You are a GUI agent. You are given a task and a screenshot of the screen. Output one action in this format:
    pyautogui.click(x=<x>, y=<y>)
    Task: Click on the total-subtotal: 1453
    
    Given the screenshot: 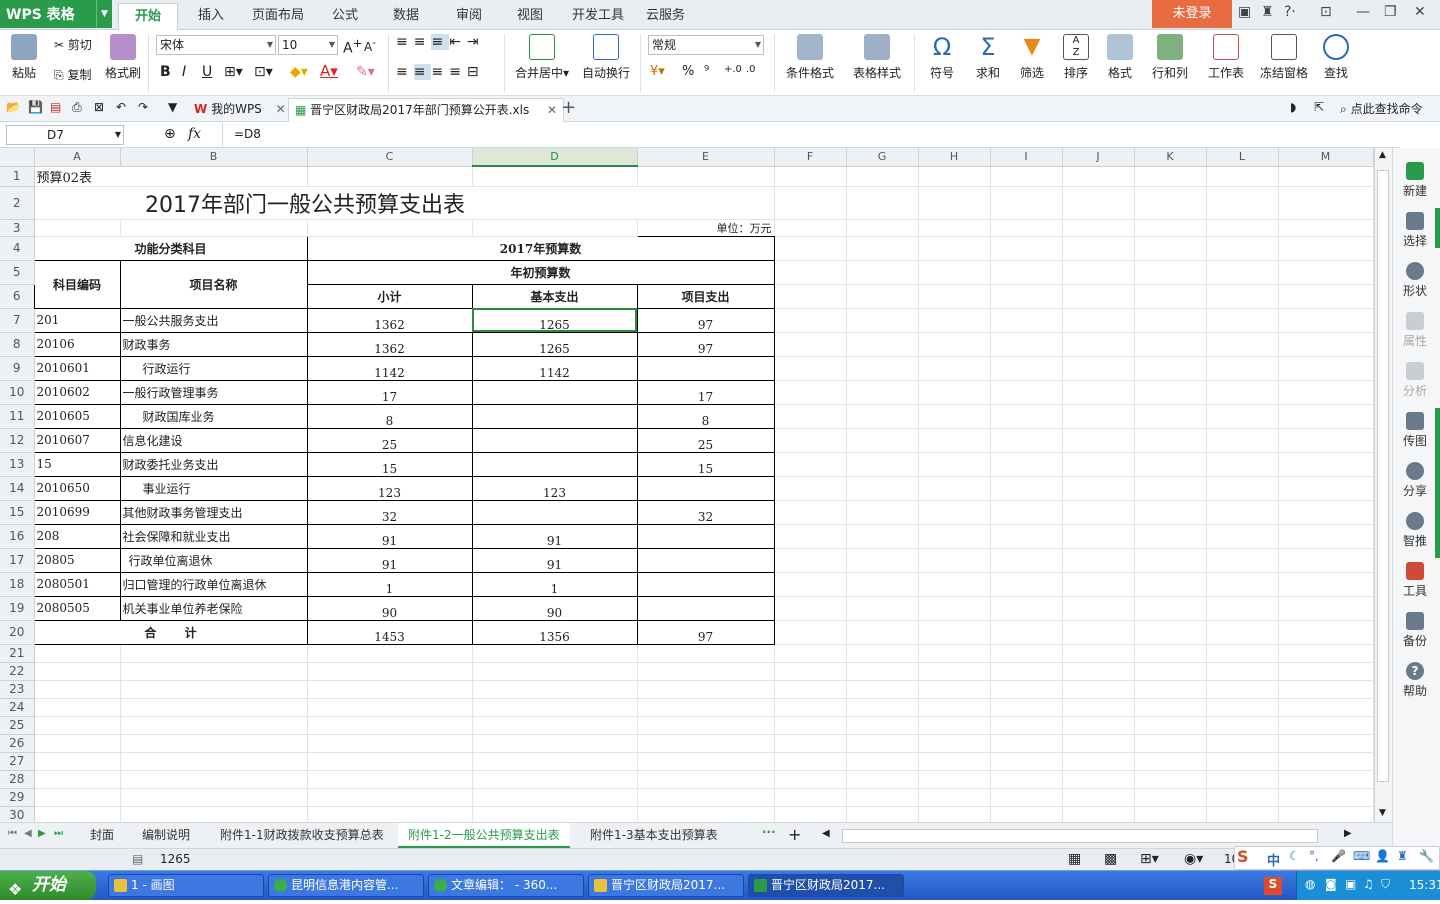 What is the action you would take?
    pyautogui.click(x=389, y=632)
    